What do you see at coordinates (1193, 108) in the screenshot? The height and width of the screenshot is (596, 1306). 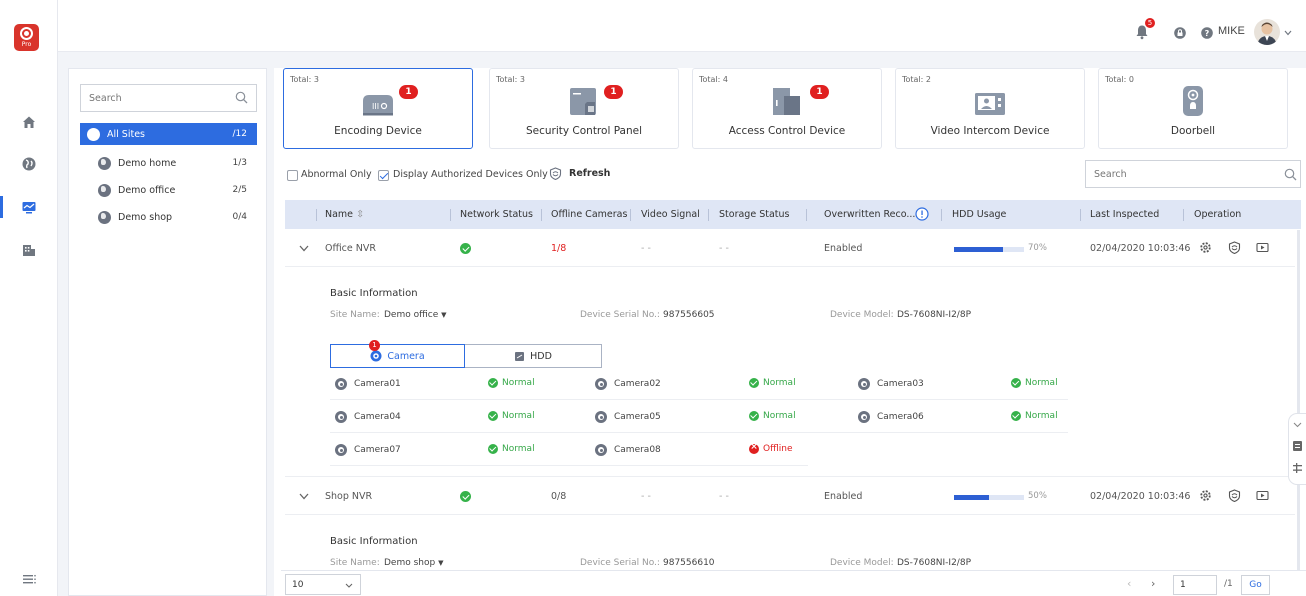 I see `card-doorbell: Total: 0 Doorbell` at bounding box center [1193, 108].